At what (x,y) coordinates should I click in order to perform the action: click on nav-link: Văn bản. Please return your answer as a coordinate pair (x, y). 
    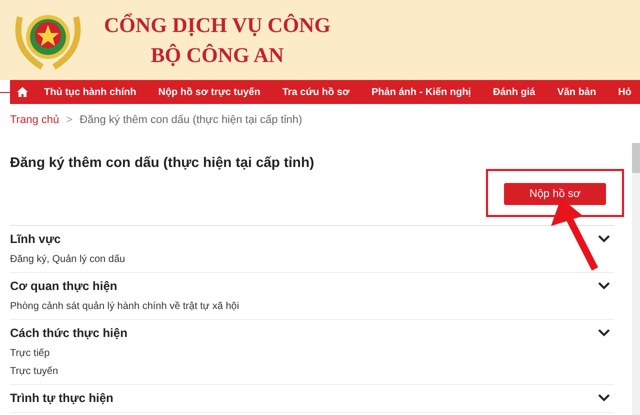
    Looking at the image, I should click on (576, 92).